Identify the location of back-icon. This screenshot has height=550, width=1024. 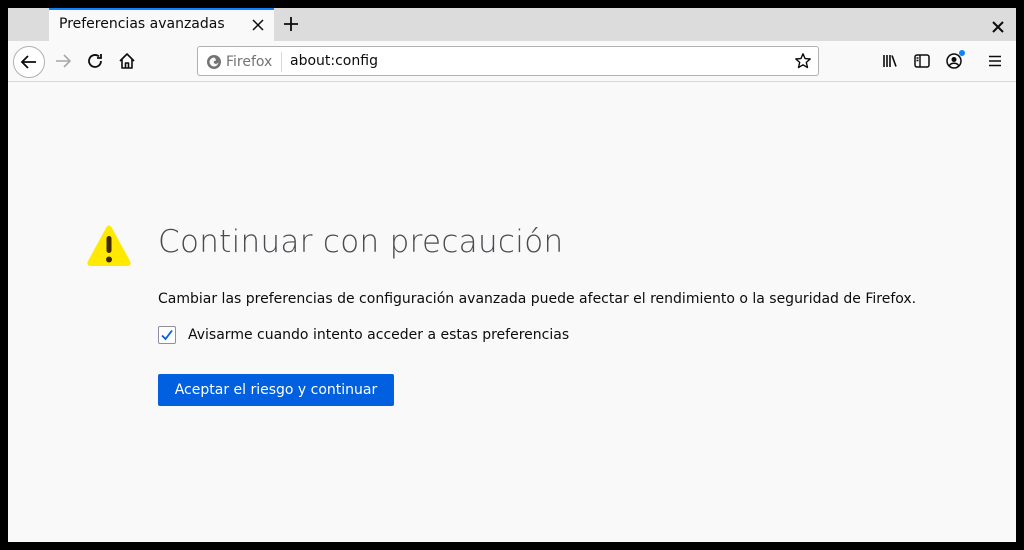
(28, 62).